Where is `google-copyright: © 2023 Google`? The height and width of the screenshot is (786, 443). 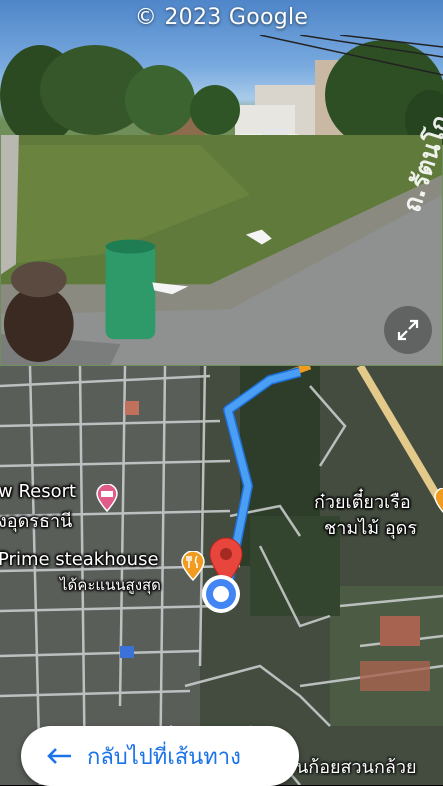 google-copyright: © 2023 Google is located at coordinates (221, 17).